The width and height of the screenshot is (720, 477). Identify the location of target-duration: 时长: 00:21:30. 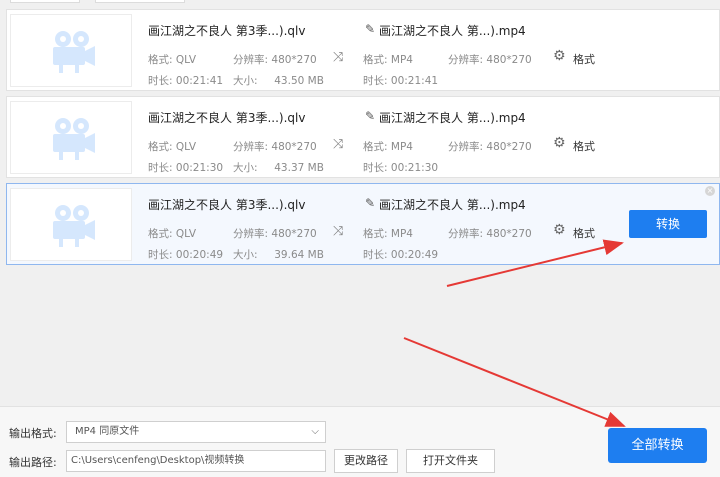
(400, 167).